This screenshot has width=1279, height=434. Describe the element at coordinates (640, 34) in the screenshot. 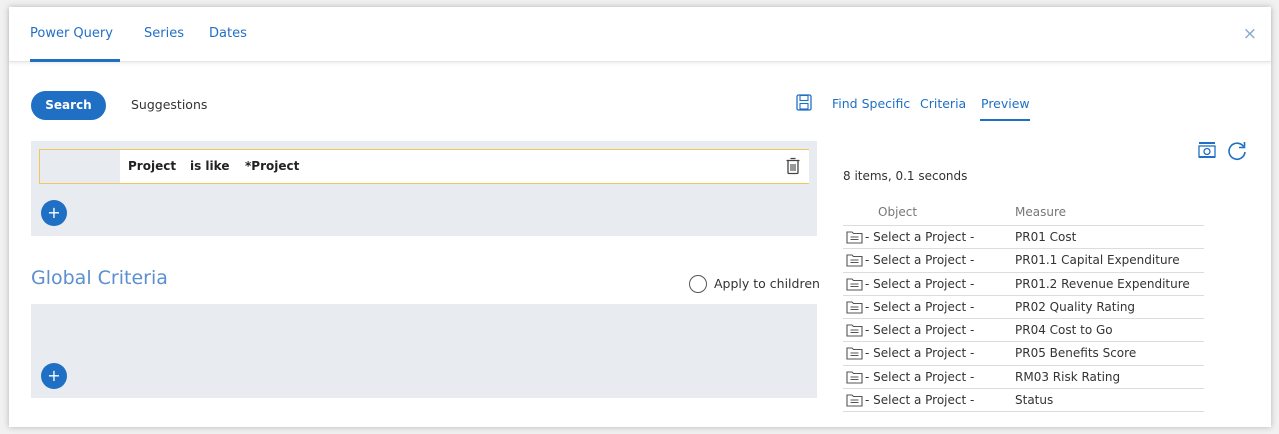

I see `top-tab-bar: Power Query Series Dates ×` at that location.